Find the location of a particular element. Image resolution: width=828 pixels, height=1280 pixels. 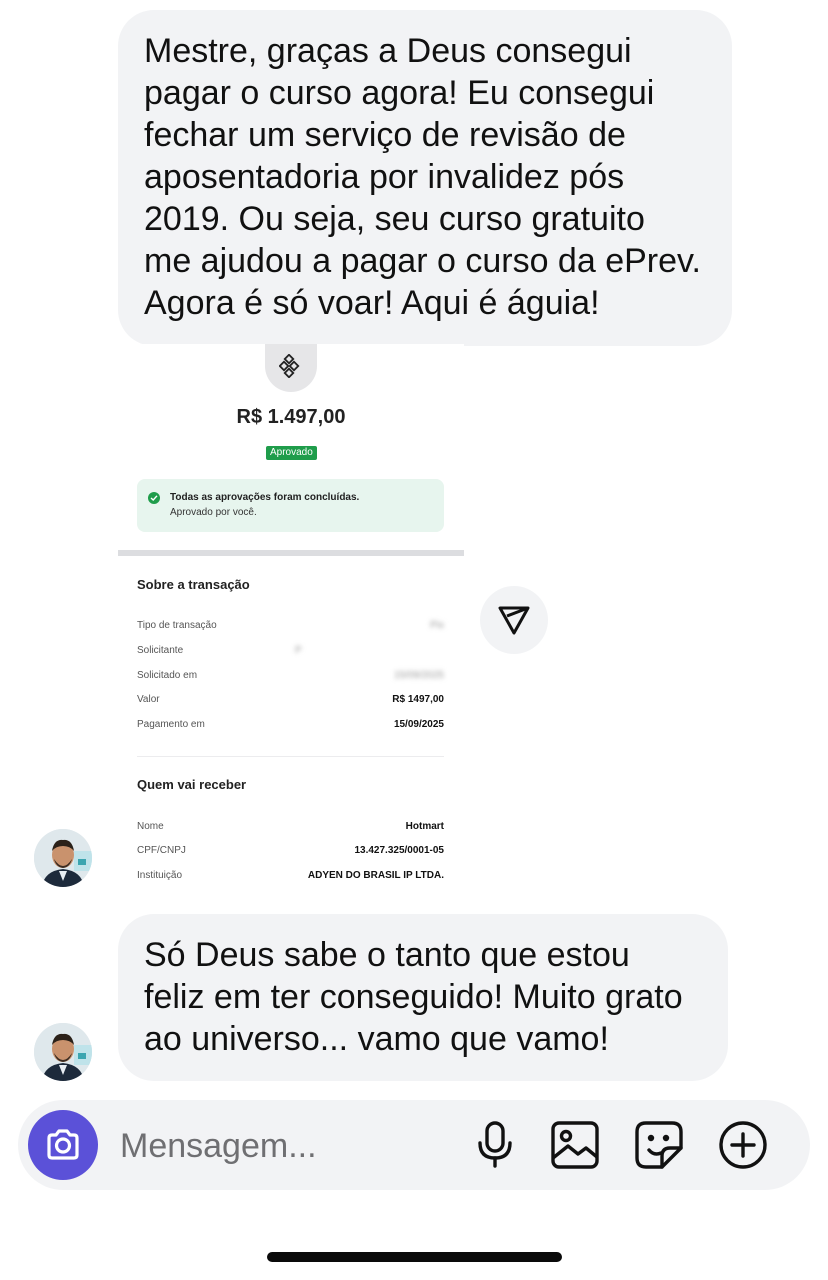

row-value: R$ 1497,00 is located at coordinates (418, 699).